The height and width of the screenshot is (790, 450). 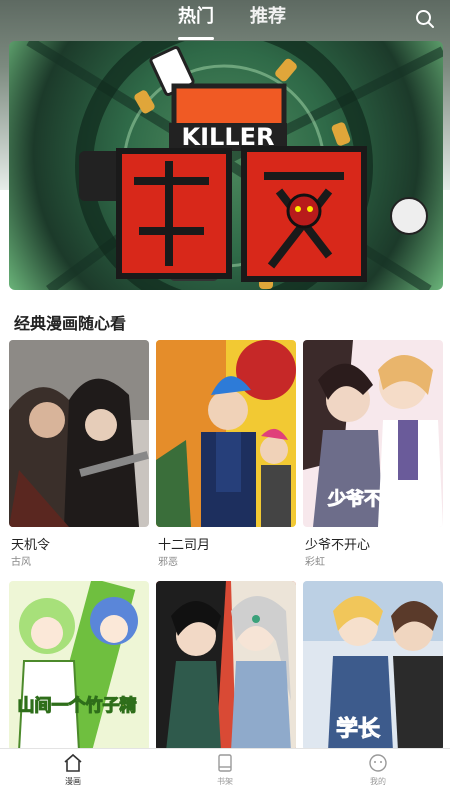 What do you see at coordinates (196, 23) in the screenshot?
I see `tab-hot: 热门` at bounding box center [196, 23].